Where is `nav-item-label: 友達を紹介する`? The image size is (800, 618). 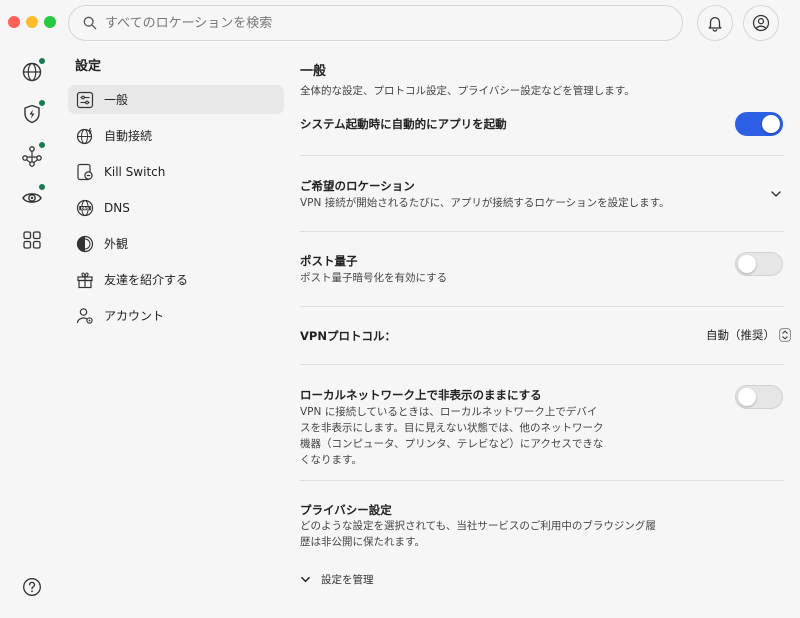
nav-item-label: 友達を紹介する is located at coordinates (146, 280).